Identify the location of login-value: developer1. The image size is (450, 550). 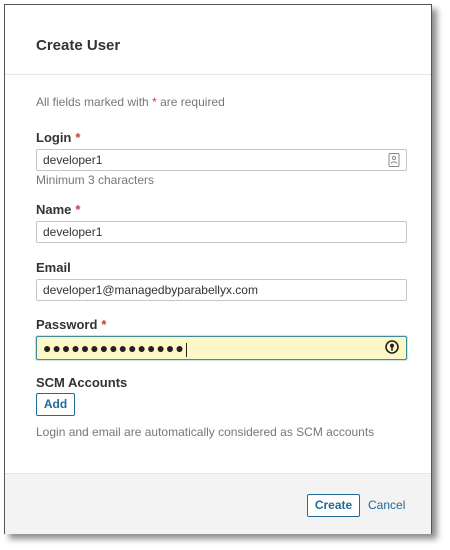
(73, 160).